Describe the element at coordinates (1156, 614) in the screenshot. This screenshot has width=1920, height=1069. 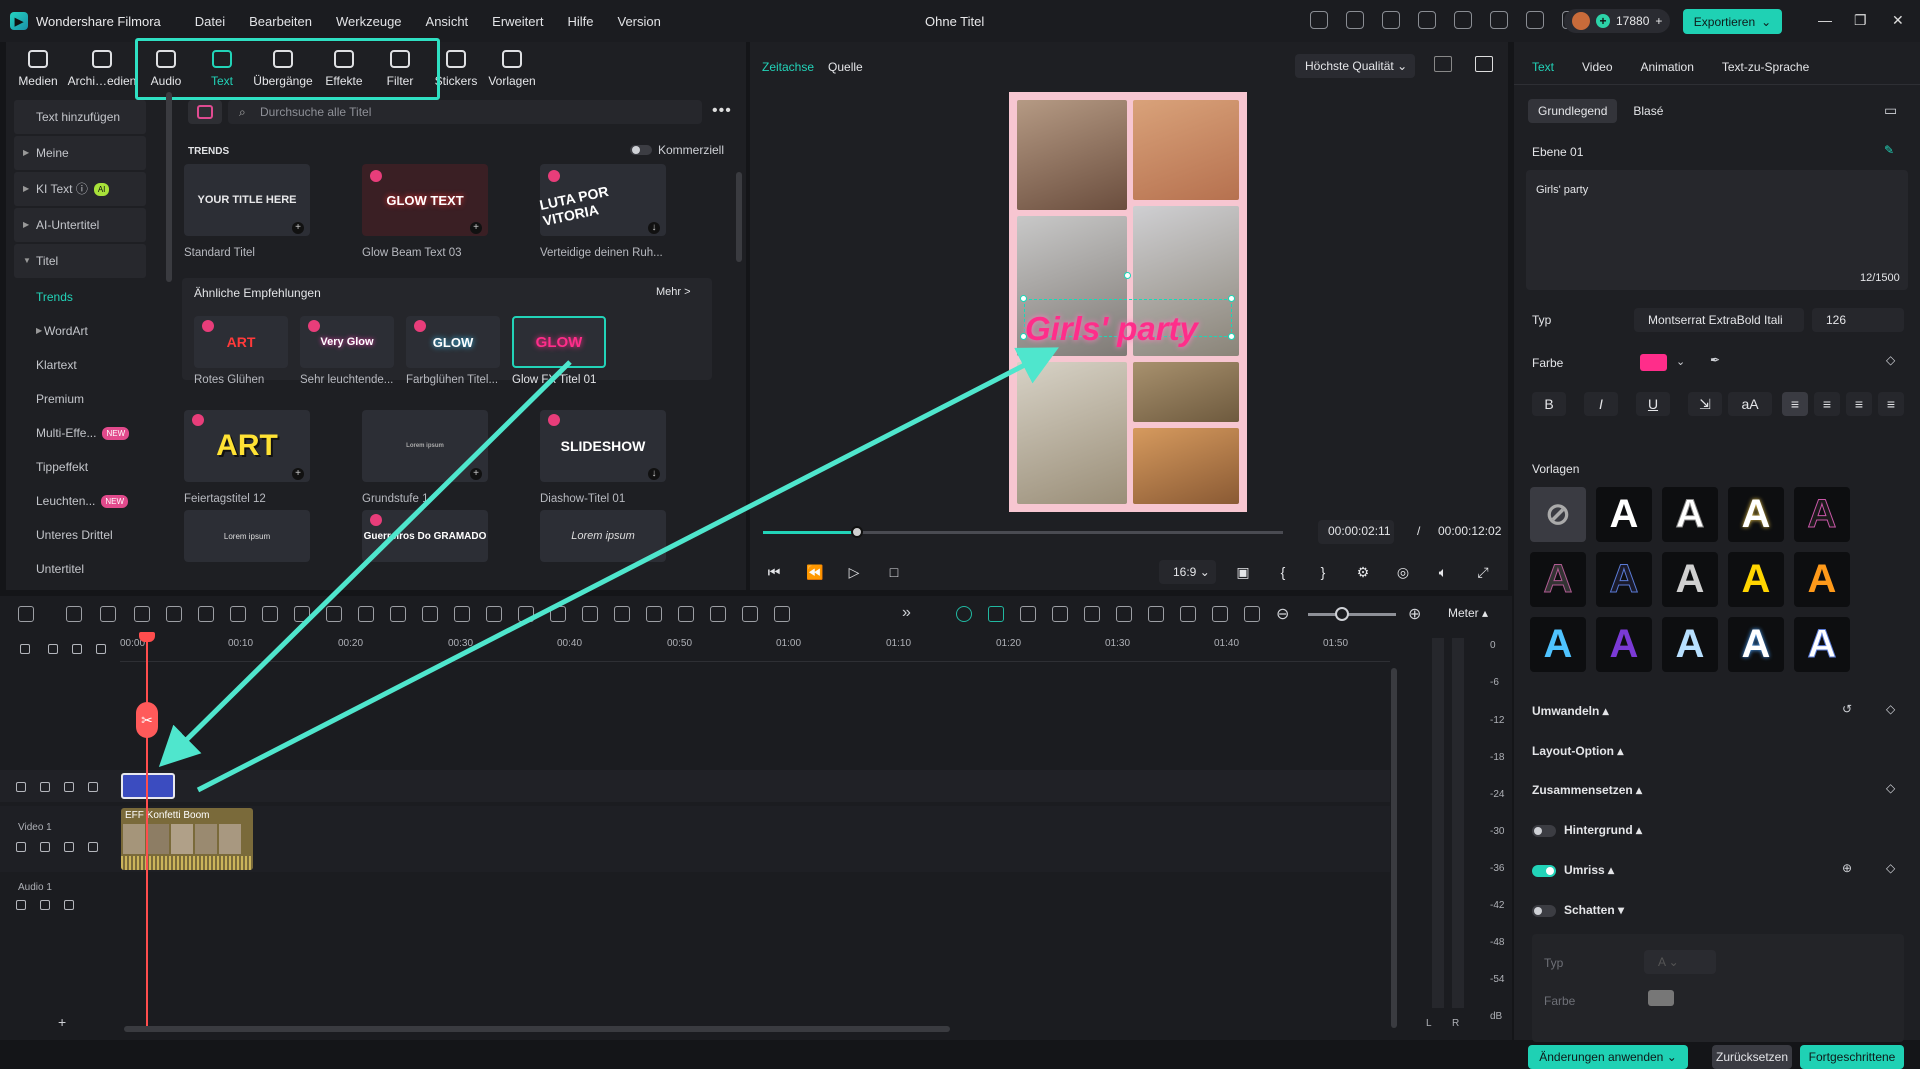
I see `microphone-icon` at that location.